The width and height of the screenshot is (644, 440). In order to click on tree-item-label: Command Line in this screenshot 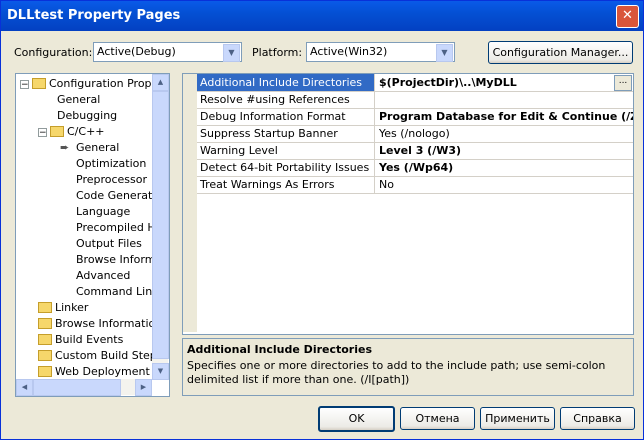, I will do `click(117, 291)`.